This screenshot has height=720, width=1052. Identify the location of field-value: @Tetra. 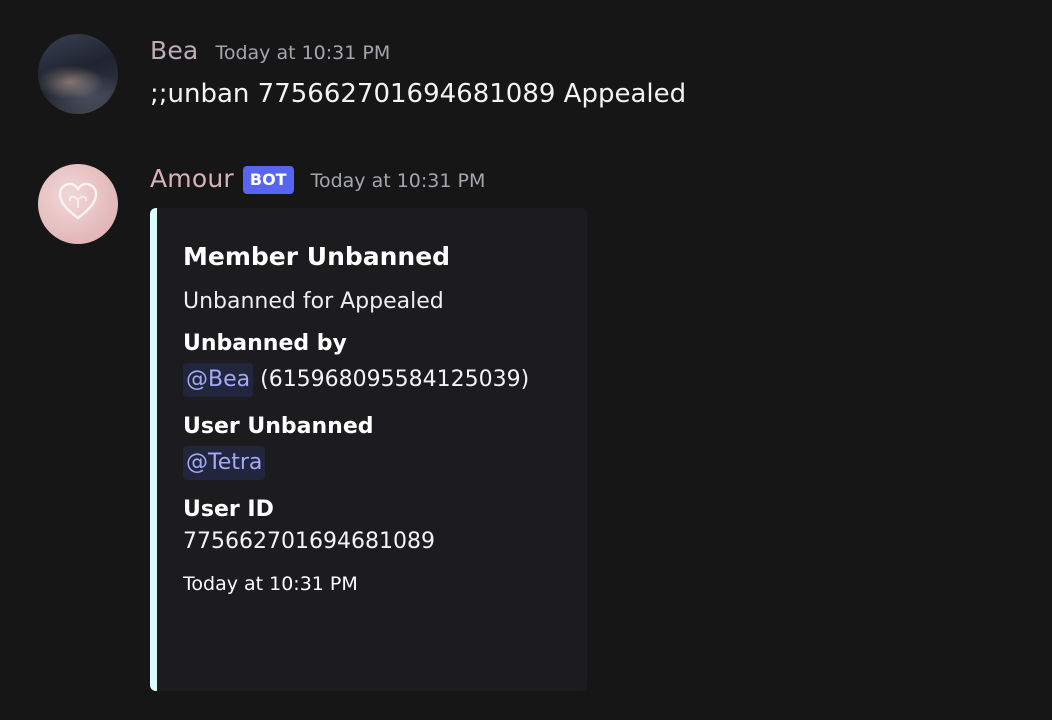
(379, 463).